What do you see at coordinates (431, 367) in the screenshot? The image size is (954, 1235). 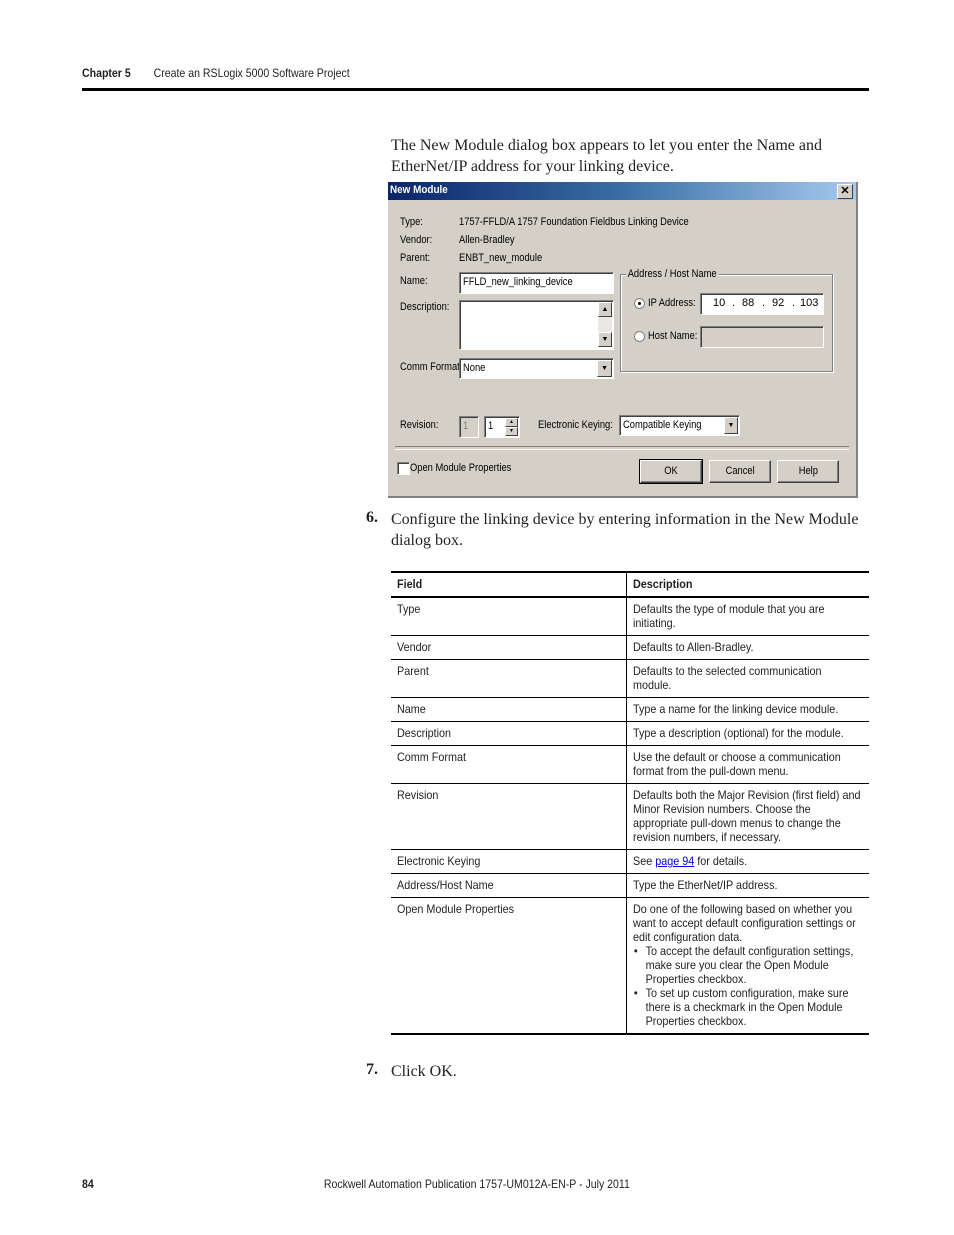 I see `comm-format-label: Comm Format:` at bounding box center [431, 367].